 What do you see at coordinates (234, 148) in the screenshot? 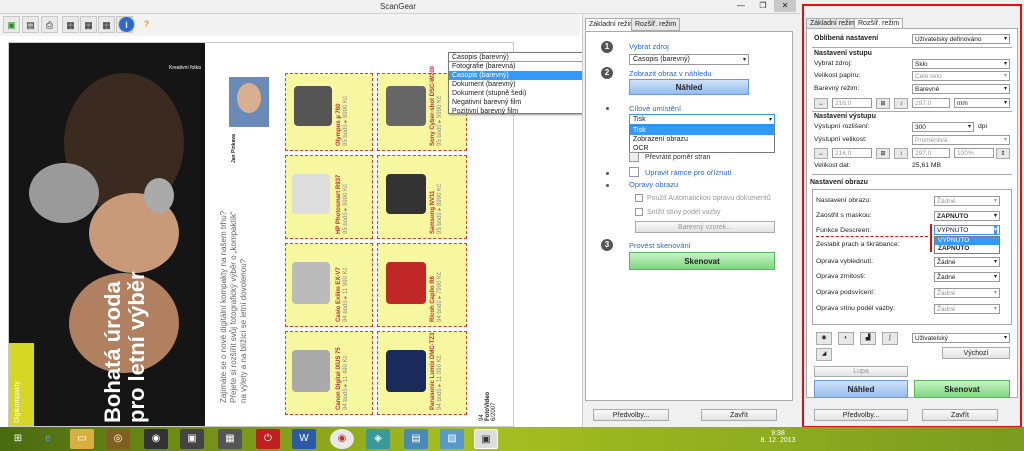
I see `author-name: Jan Pinkava` at bounding box center [234, 148].